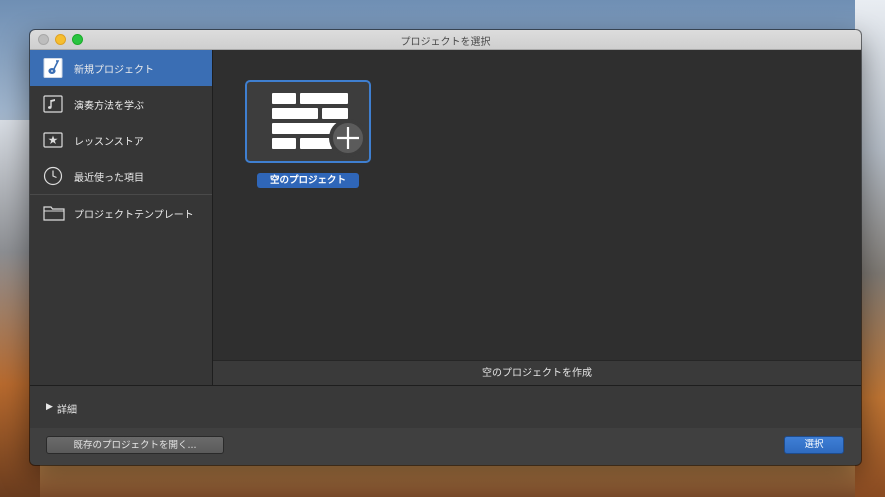 The width and height of the screenshot is (885, 497). I want to click on clock-icon, so click(53, 176).